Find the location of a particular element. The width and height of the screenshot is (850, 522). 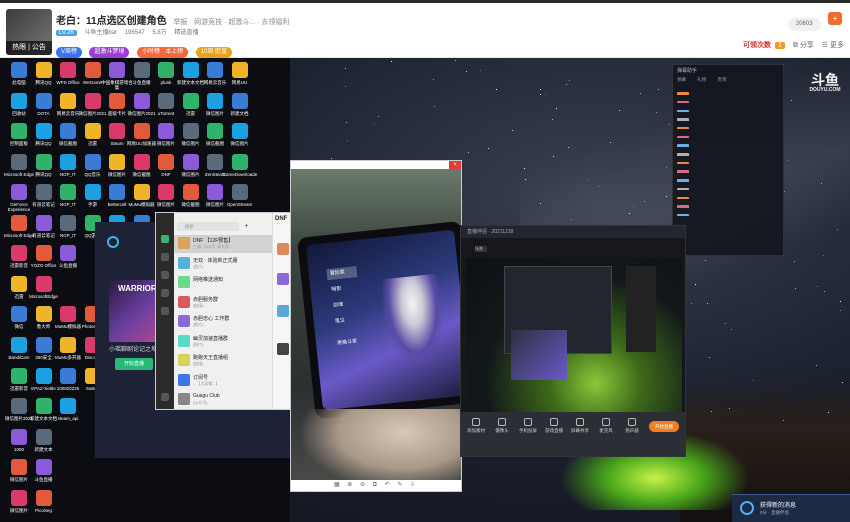

notification-toast: 获得新的消息 5分 · 直播伴侣 is located at coordinates (791, 508).